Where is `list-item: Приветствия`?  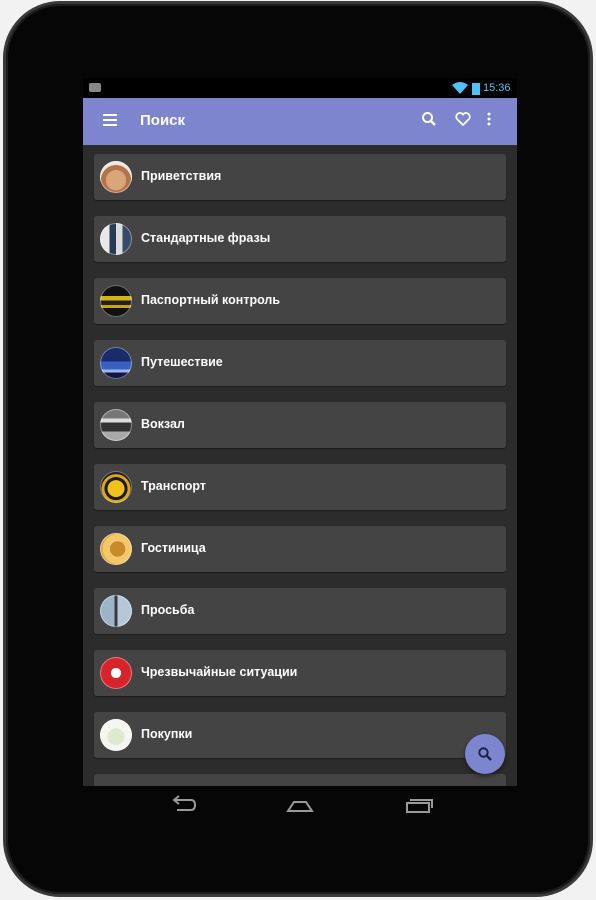
list-item: Приветствия is located at coordinates (300, 177).